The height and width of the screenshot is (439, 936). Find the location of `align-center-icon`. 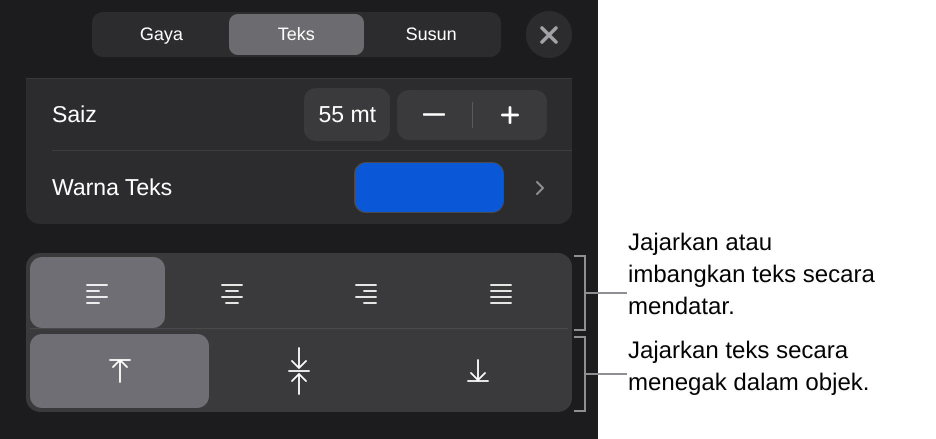

align-center-icon is located at coordinates (231, 293).